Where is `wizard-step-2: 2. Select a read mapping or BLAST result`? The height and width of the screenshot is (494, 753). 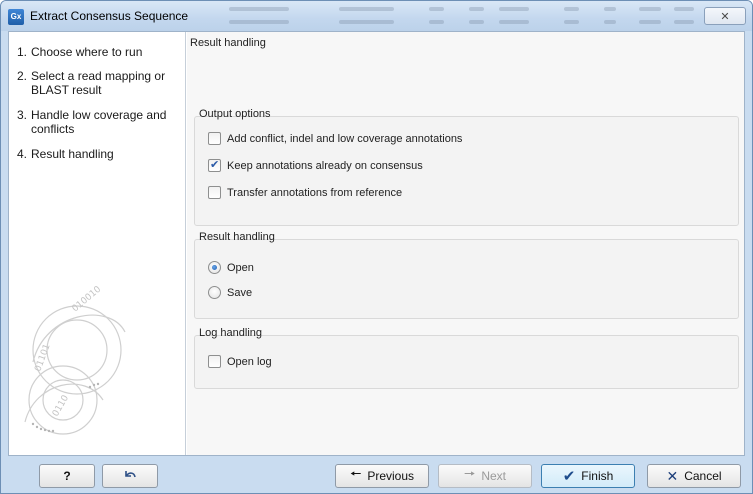 wizard-step-2: 2. Select a read mapping or BLAST result is located at coordinates (102, 83).